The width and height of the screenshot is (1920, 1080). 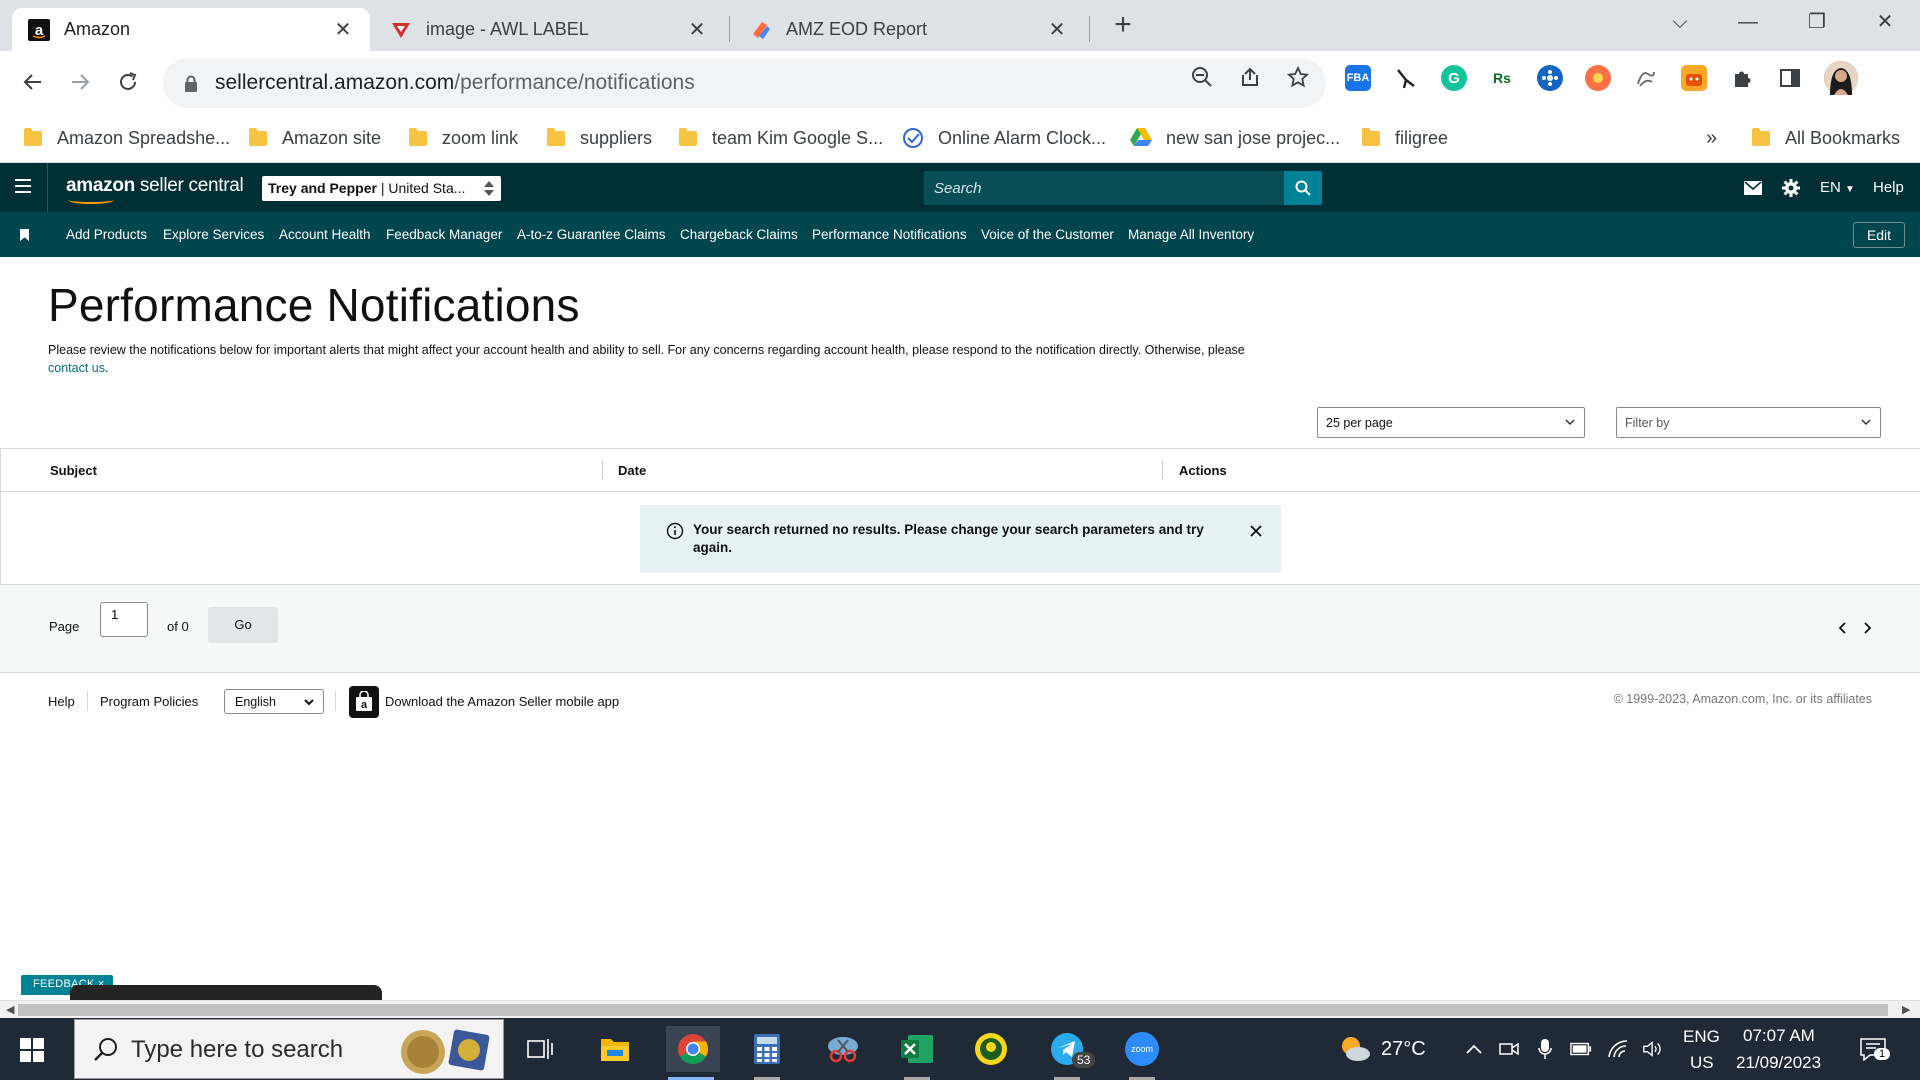 What do you see at coordinates (1646, 78) in the screenshot?
I see `scribble-extension-icon` at bounding box center [1646, 78].